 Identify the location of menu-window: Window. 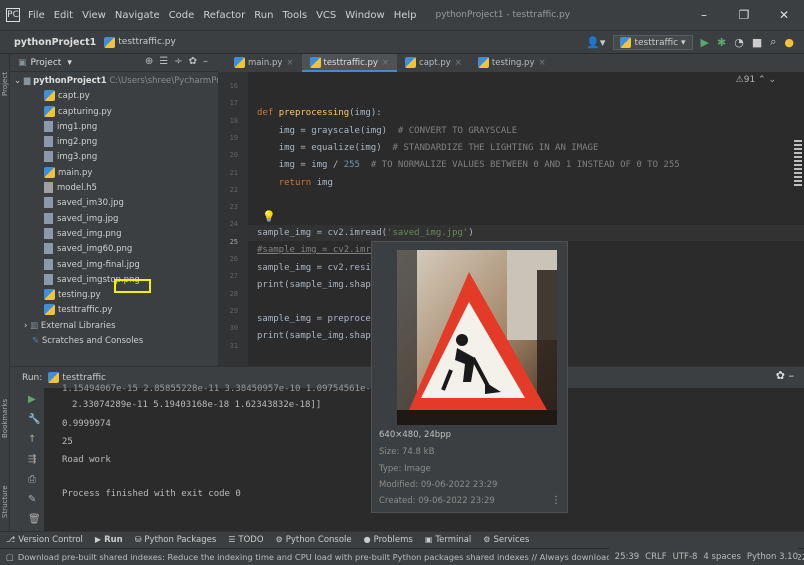
(364, 15).